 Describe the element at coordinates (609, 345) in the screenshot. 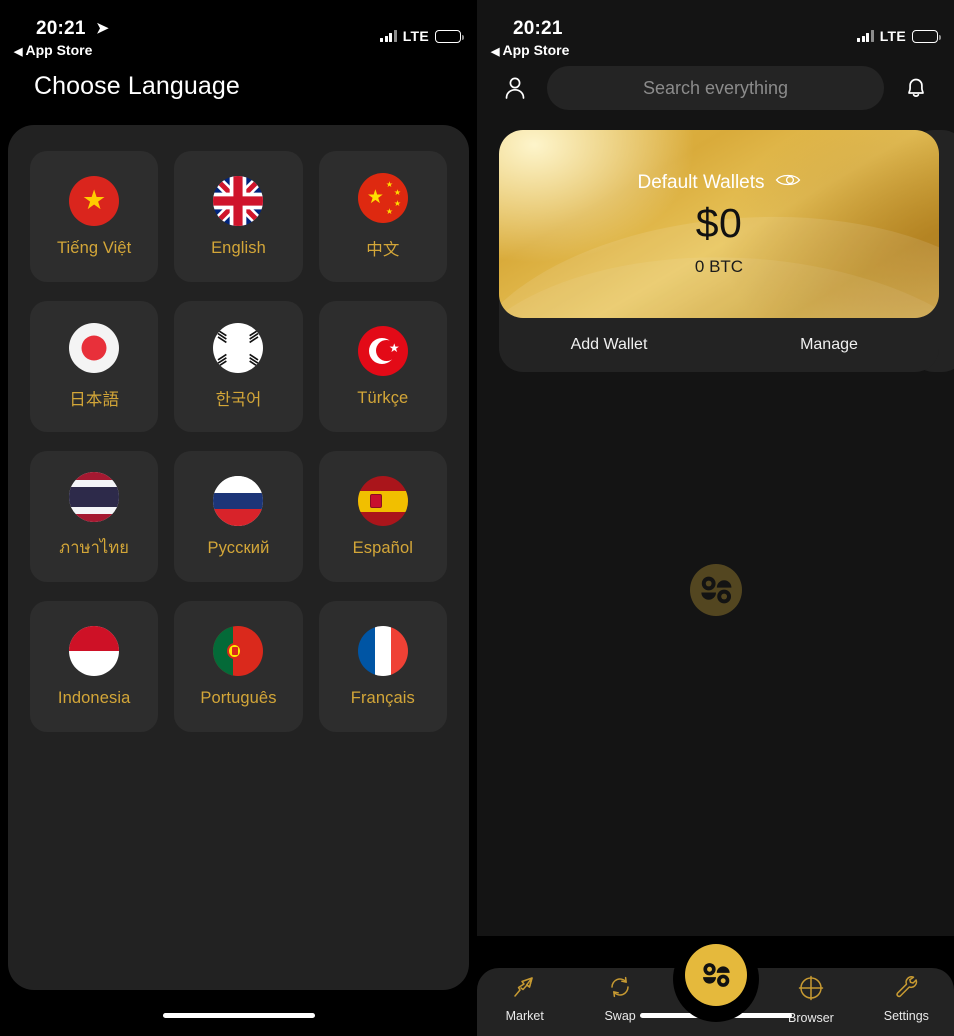

I see `add-wallet-button: Add Wallet` at that location.